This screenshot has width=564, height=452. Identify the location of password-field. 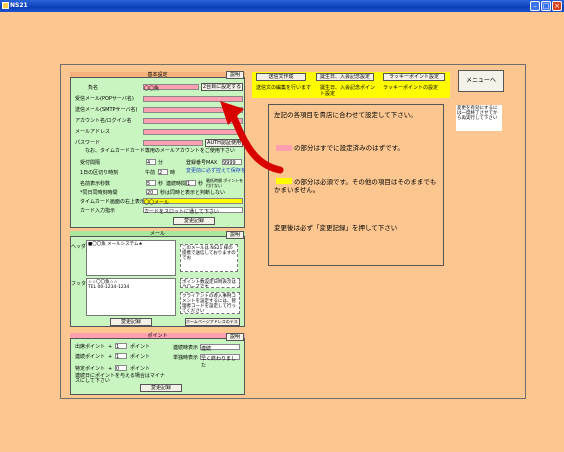
(173, 143).